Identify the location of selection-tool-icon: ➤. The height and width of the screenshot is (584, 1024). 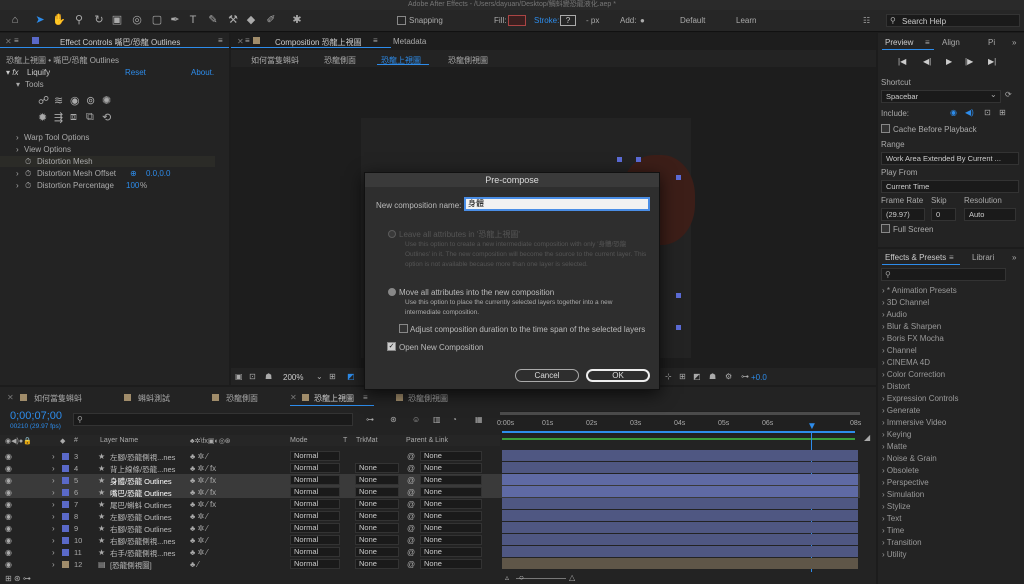
(40, 20).